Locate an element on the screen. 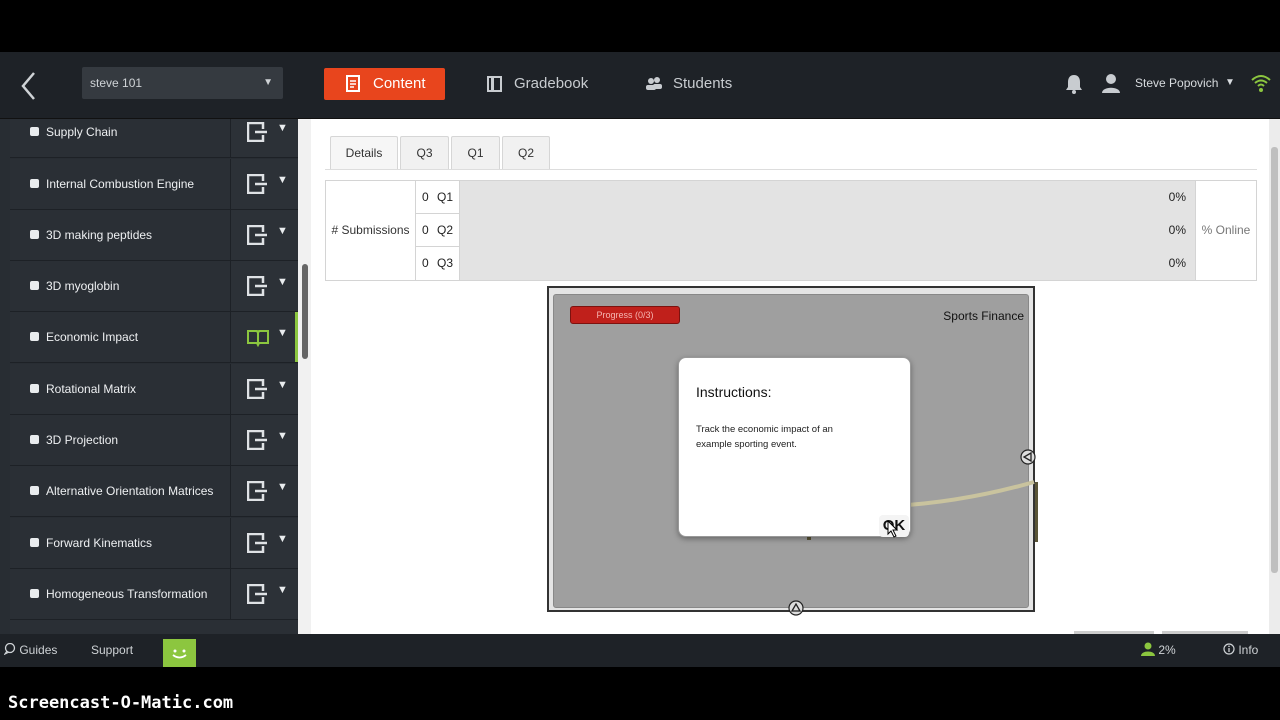 Image resolution: width=1280 pixels, height=720 pixels. bell-icon is located at coordinates (1074, 86).